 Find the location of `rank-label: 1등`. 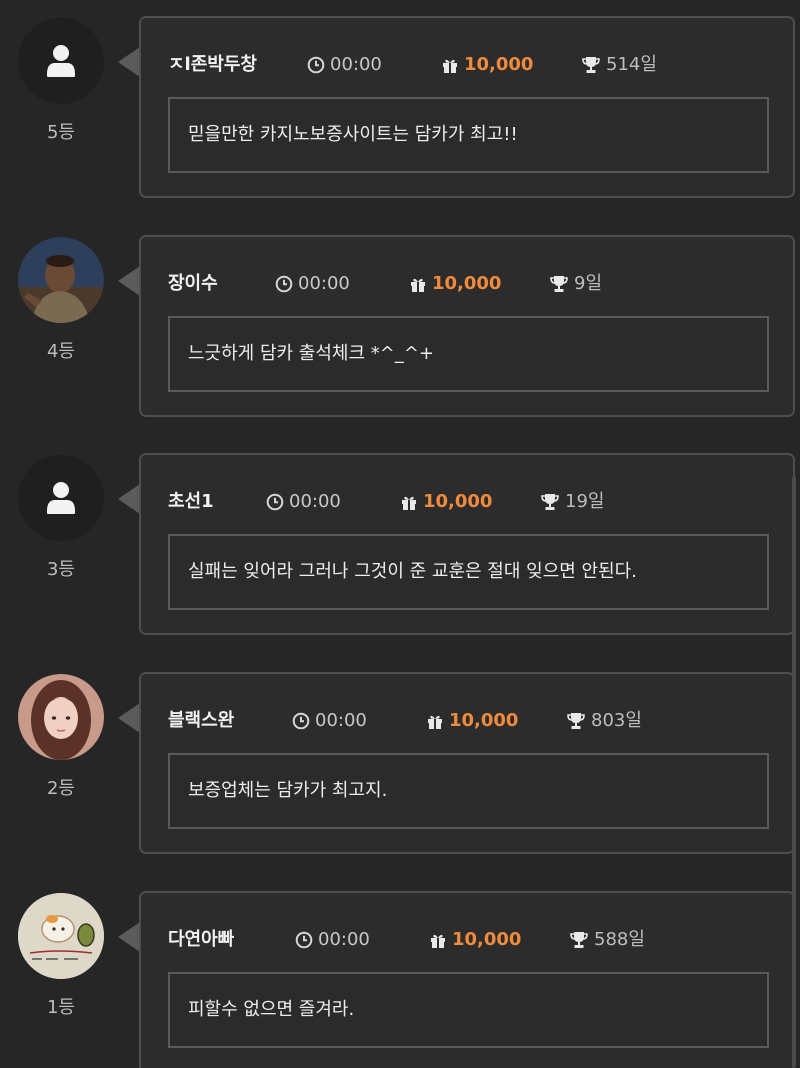

rank-label: 1등 is located at coordinates (60, 1007).